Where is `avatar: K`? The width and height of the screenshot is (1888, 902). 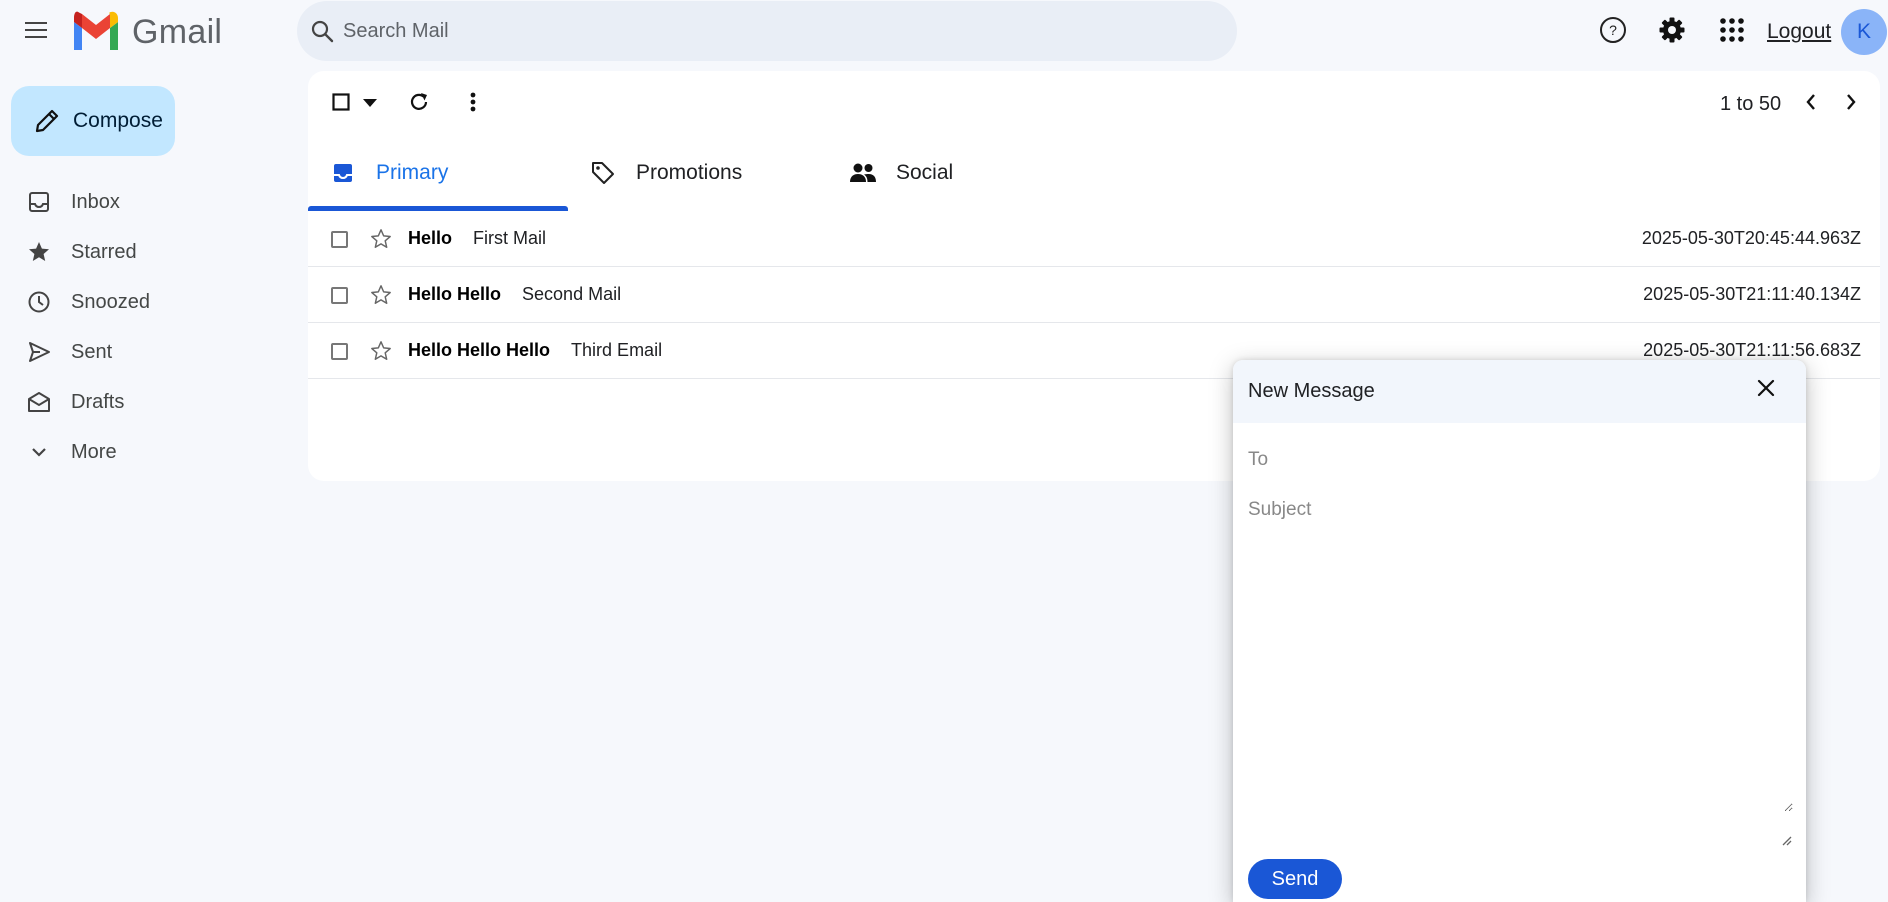
avatar: K is located at coordinates (1864, 32).